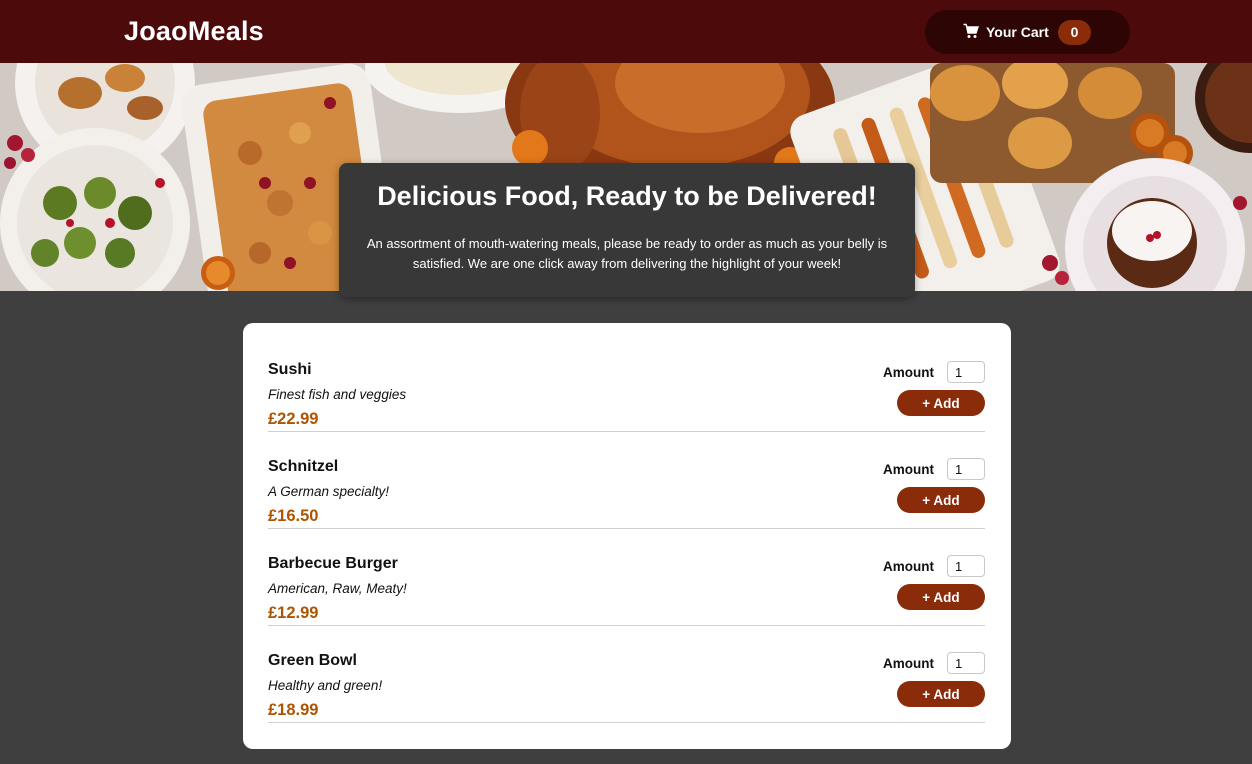 This screenshot has height=764, width=1252. What do you see at coordinates (293, 419) in the screenshot?
I see `meal-price: £22.99` at bounding box center [293, 419].